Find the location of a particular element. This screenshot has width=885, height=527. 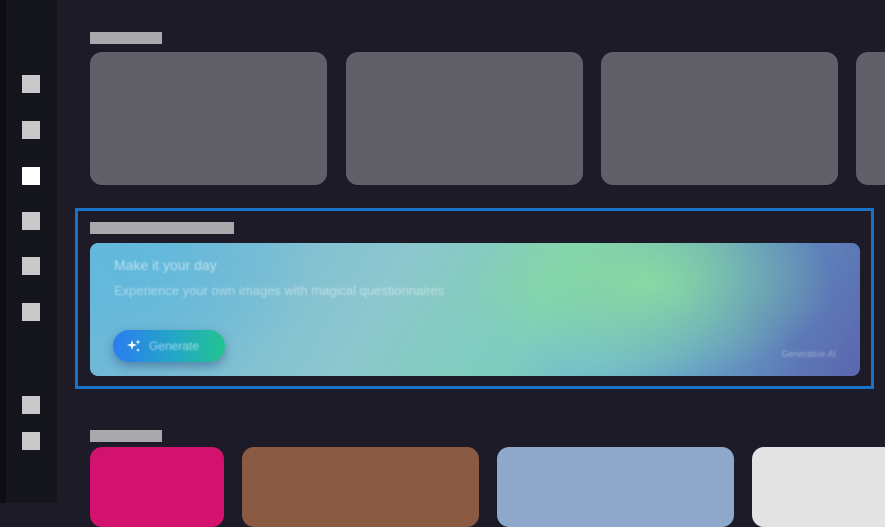

generate-button-label: Generate is located at coordinates (174, 346).